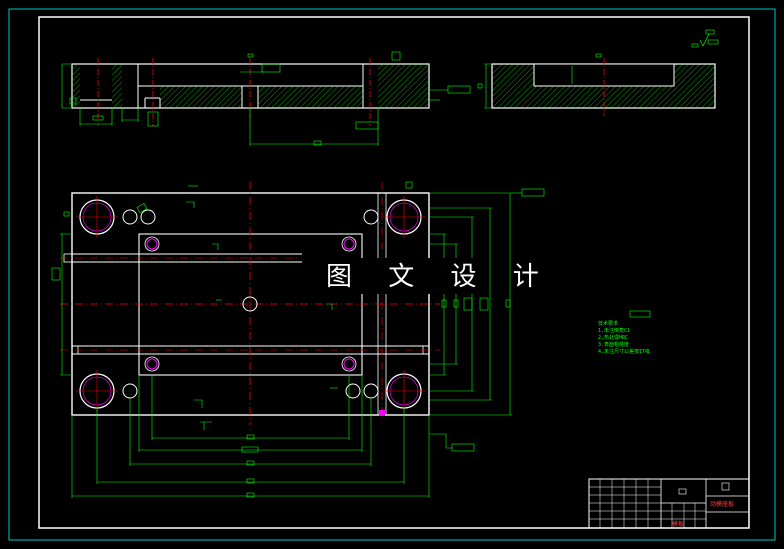  Describe the element at coordinates (608, 323) in the screenshot. I see `note-line: 技术要求` at that location.